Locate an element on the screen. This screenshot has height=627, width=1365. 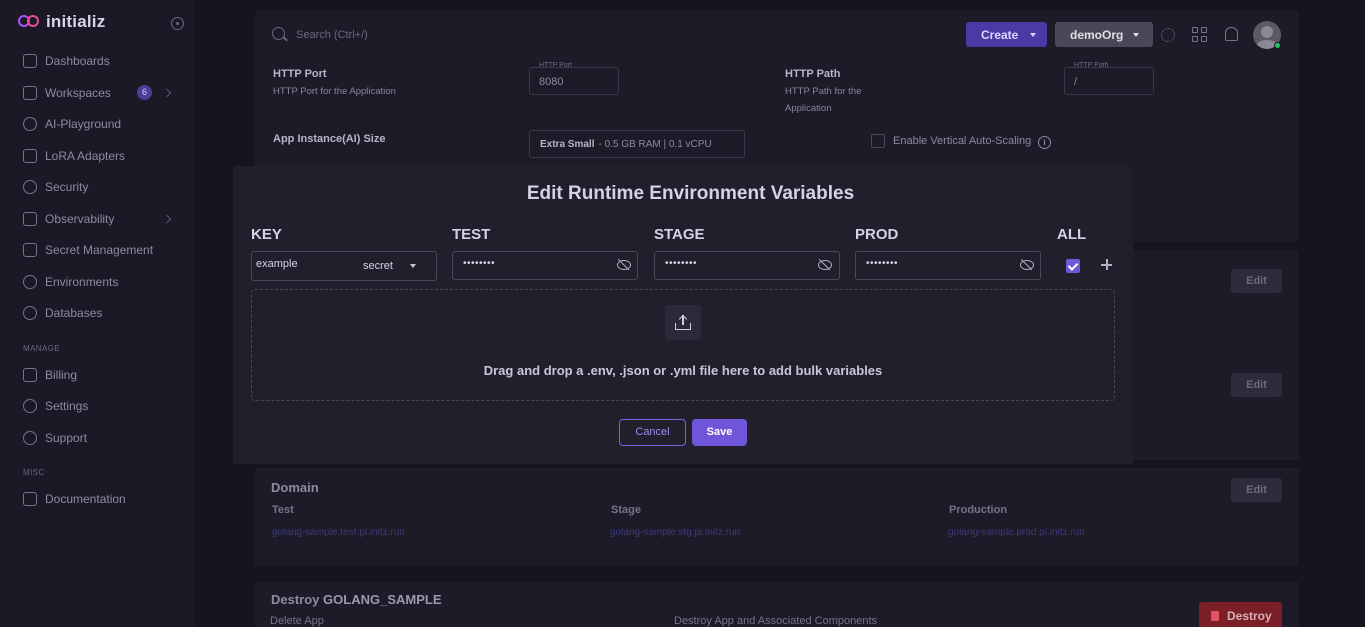
home-icon is located at coordinates (30, 61).